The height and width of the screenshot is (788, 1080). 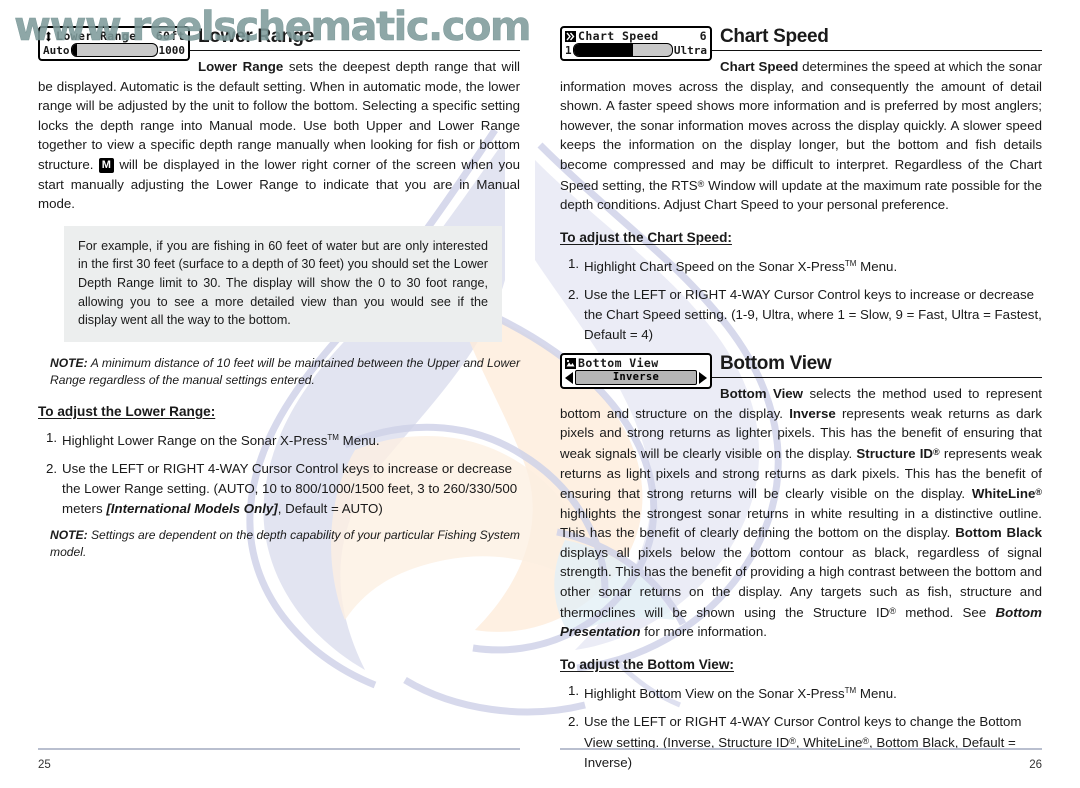 I want to click on chart-speed-slider-row: 1 Ultra, so click(x=636, y=50).